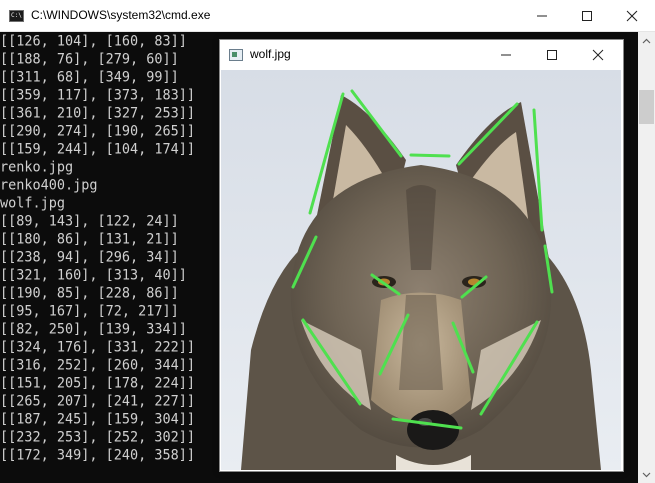  Describe the element at coordinates (89, 293) in the screenshot. I see `console-line: [[190, 85], [228, 86]]` at that location.